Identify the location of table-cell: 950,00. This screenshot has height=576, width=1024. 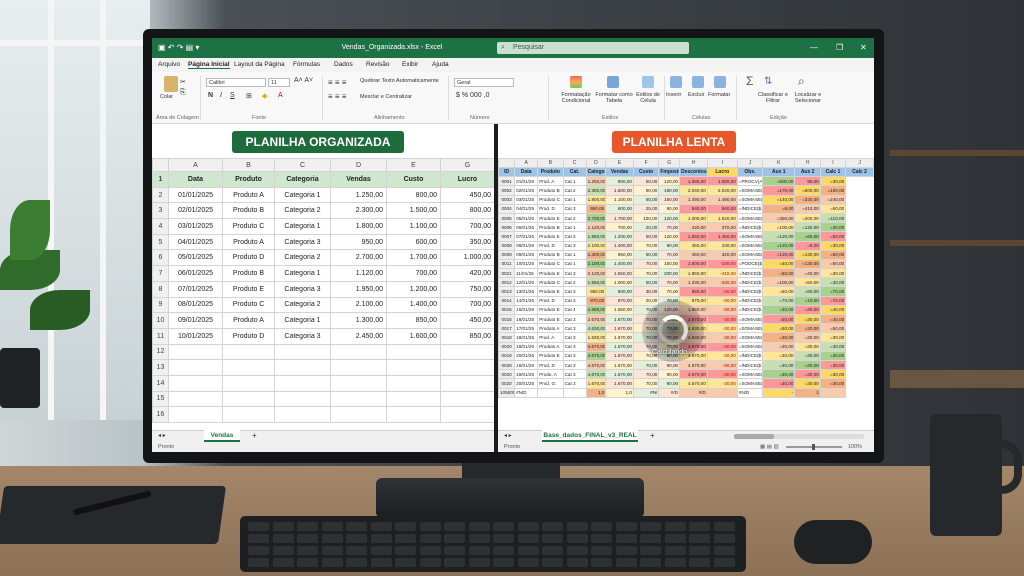
(596, 208).